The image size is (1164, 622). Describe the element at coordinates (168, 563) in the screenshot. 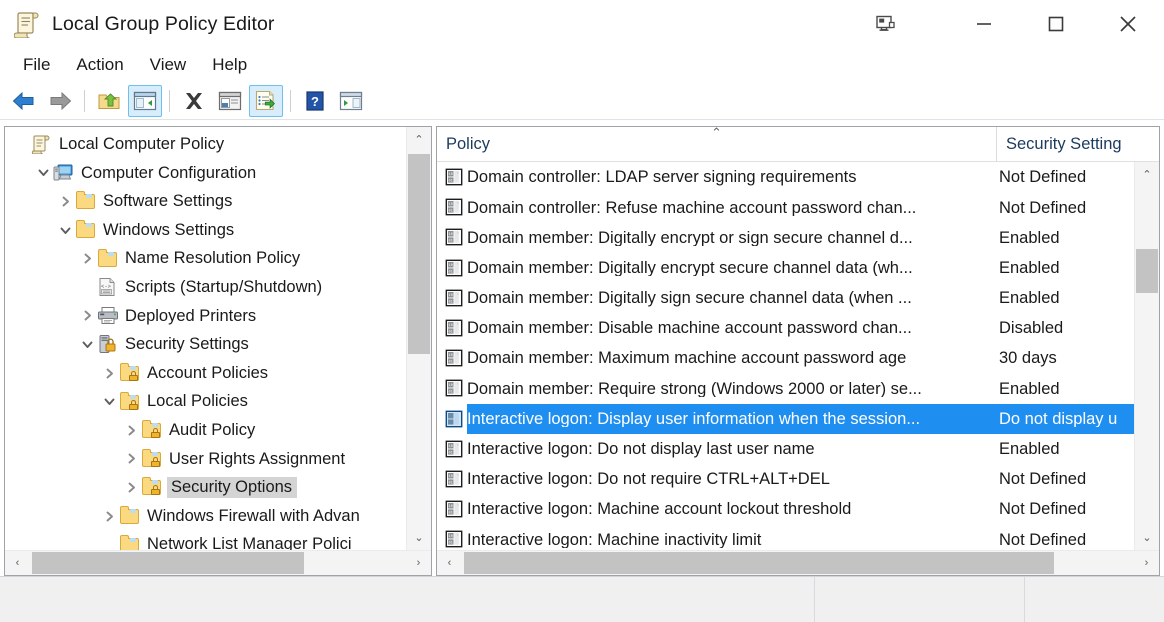

I see `tree-hscroll-thumb` at that location.